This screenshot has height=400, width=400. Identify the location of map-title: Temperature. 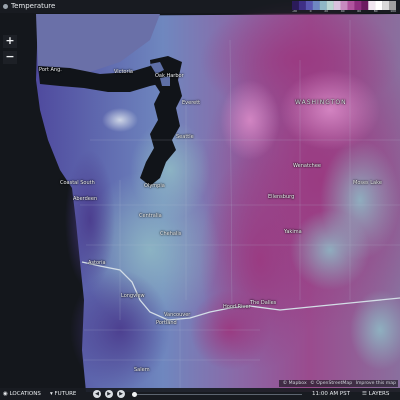
(29, 6).